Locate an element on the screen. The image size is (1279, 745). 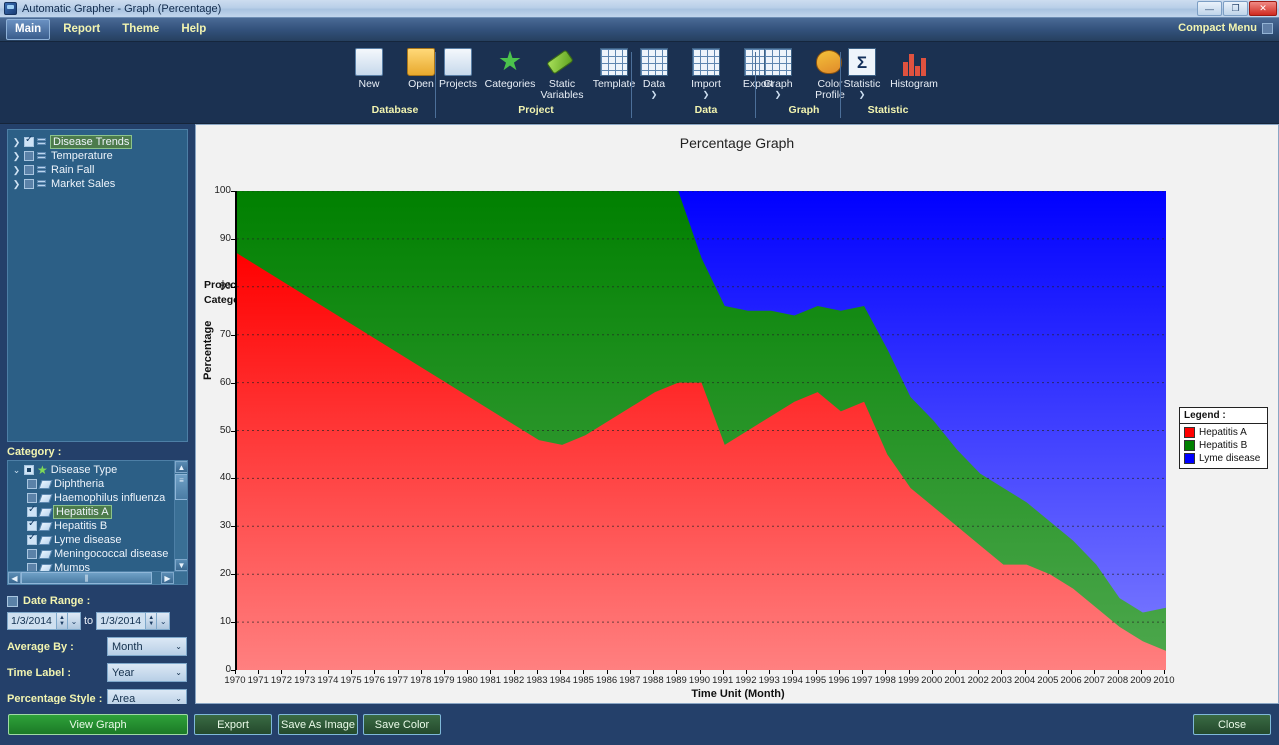
ribbon-button-graph: Graph ❯ is located at coordinates (778, 70).